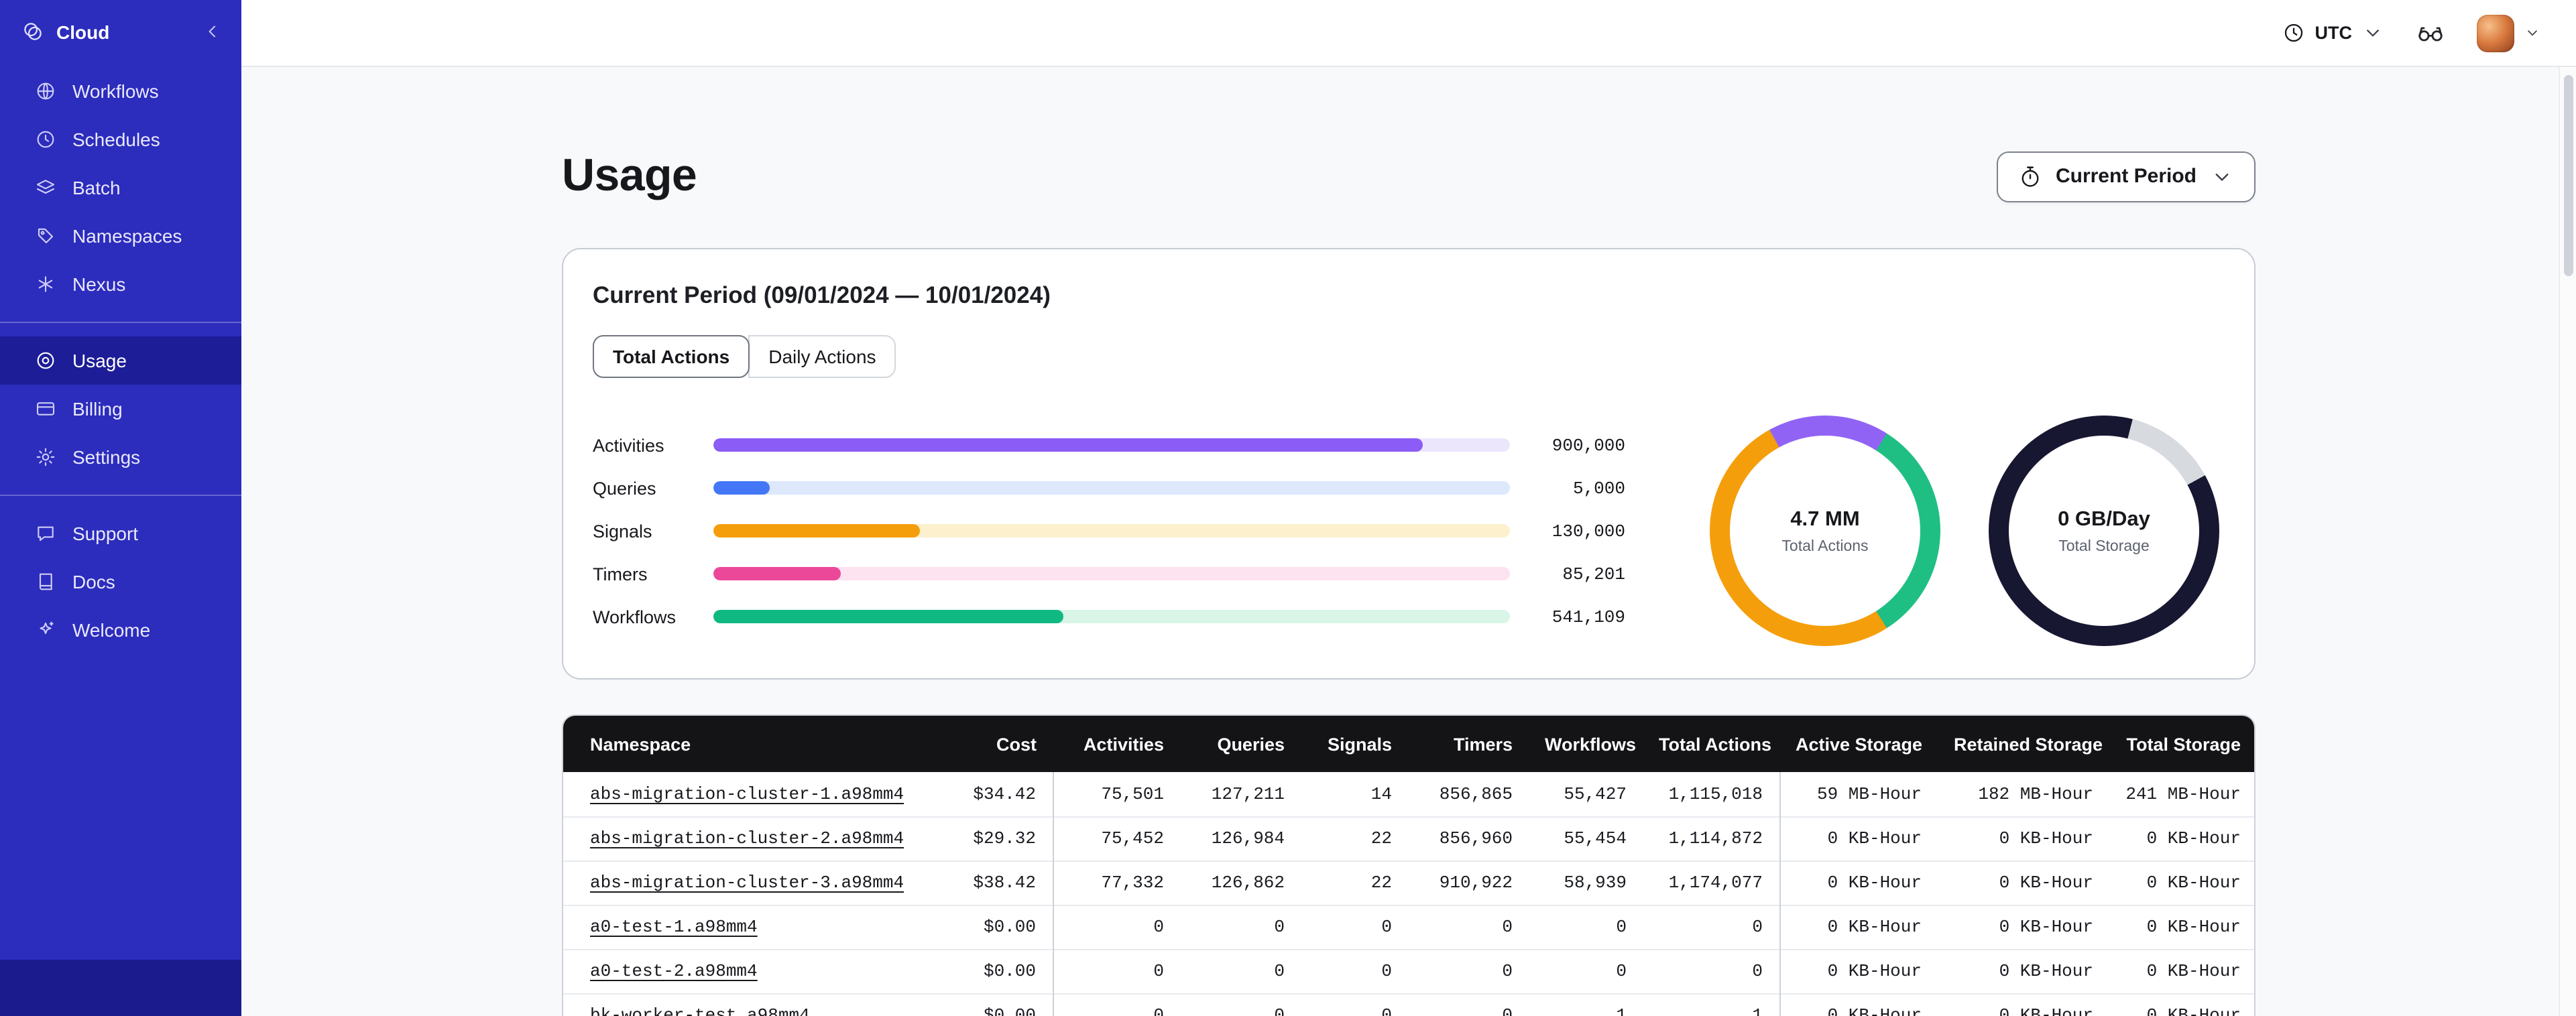 The image size is (2576, 1016). I want to click on account-menu, so click(2509, 33).